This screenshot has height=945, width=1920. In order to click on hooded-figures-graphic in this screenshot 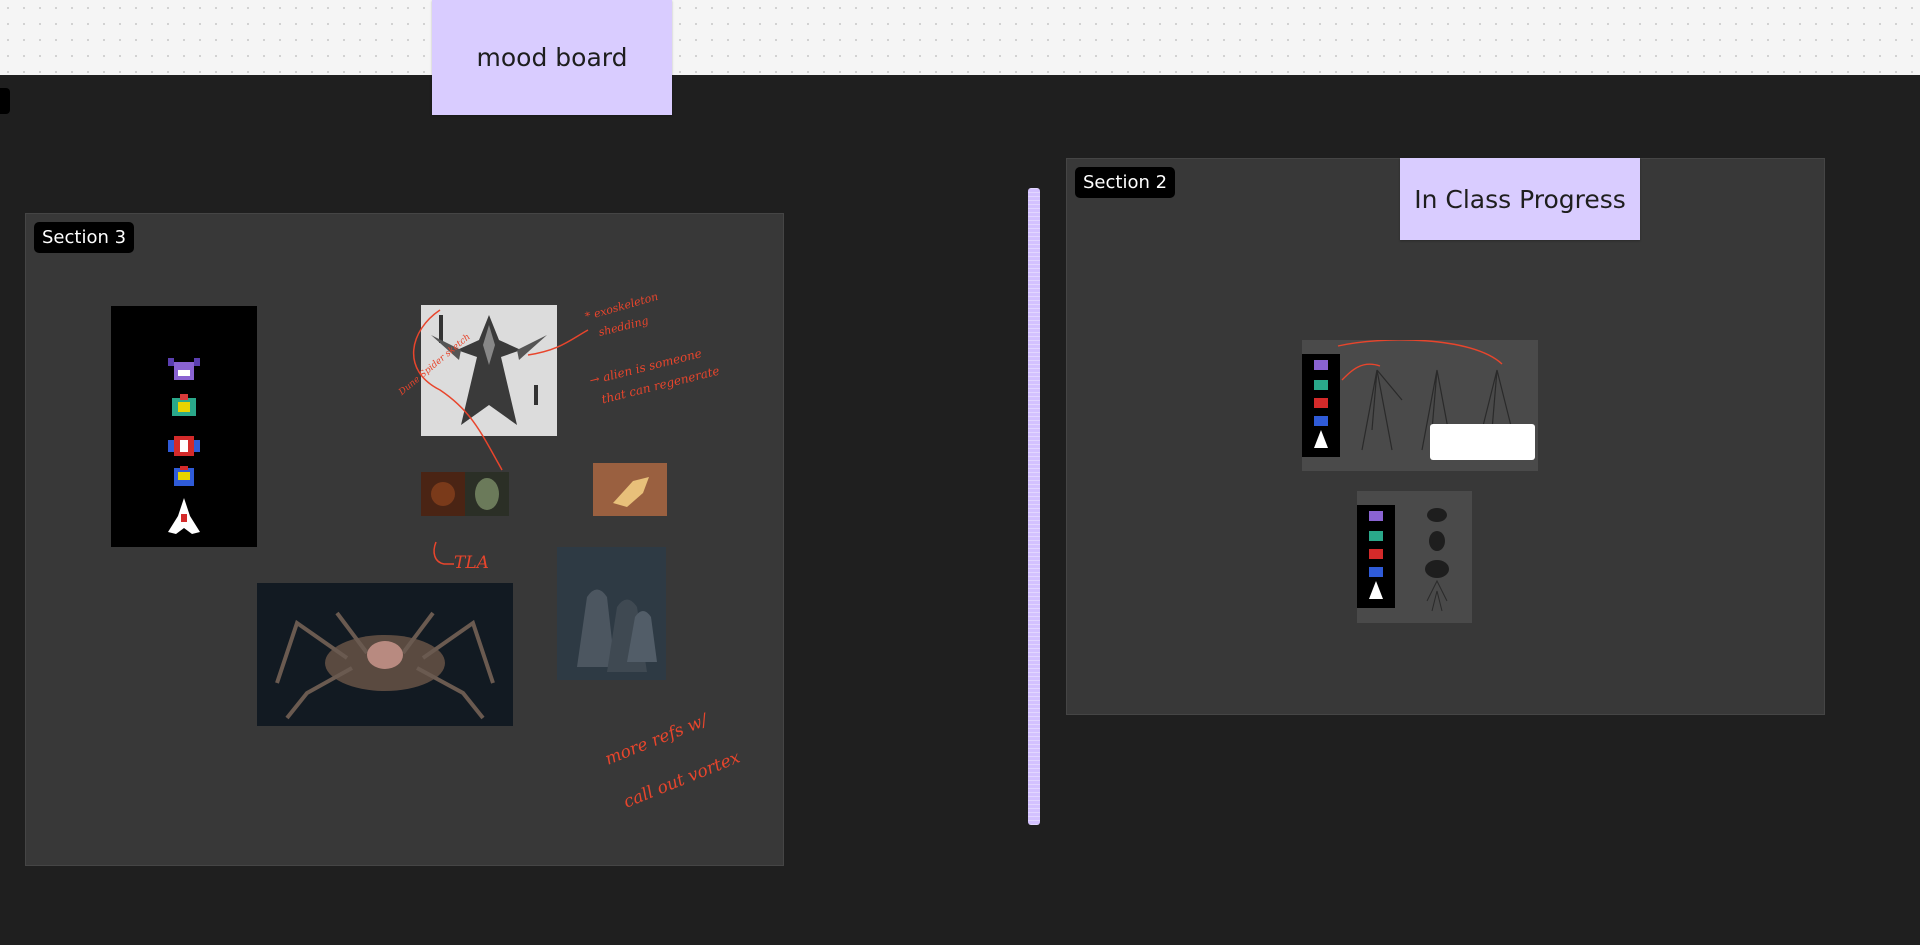, I will do `click(611, 613)`.